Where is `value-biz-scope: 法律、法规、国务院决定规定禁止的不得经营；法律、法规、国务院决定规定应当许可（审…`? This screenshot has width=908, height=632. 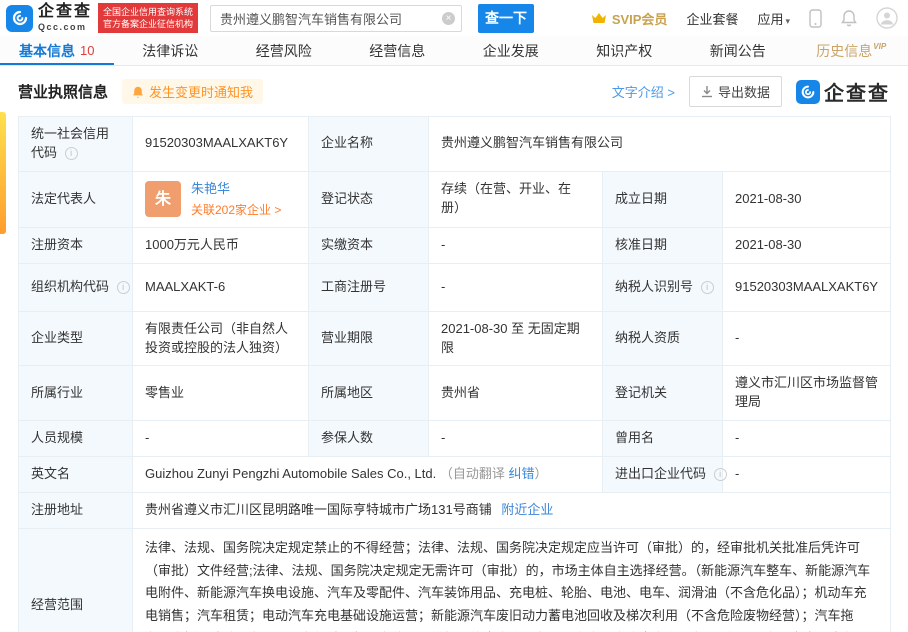
value-biz-scope: 法律、法规、国务院决定规定禁止的不得经营；法律、法规、国务院决定规定应当许可（审… is located at coordinates (511, 579).